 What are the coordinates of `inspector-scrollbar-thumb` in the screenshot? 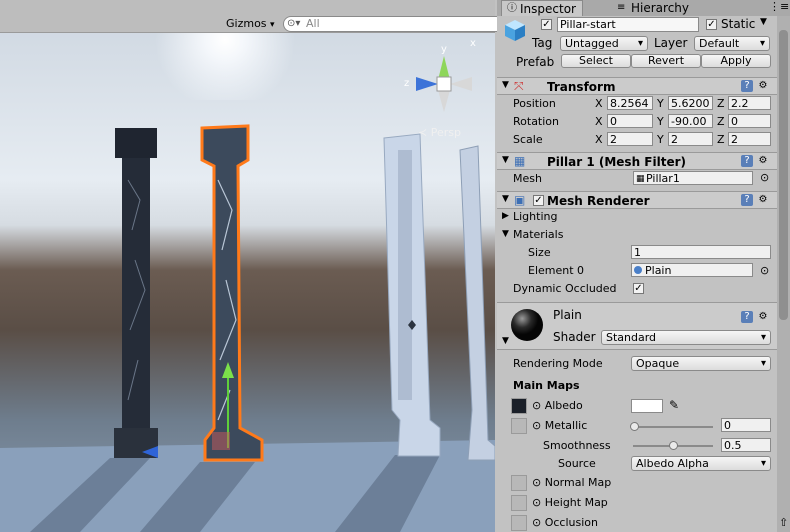 It's located at (783, 175).